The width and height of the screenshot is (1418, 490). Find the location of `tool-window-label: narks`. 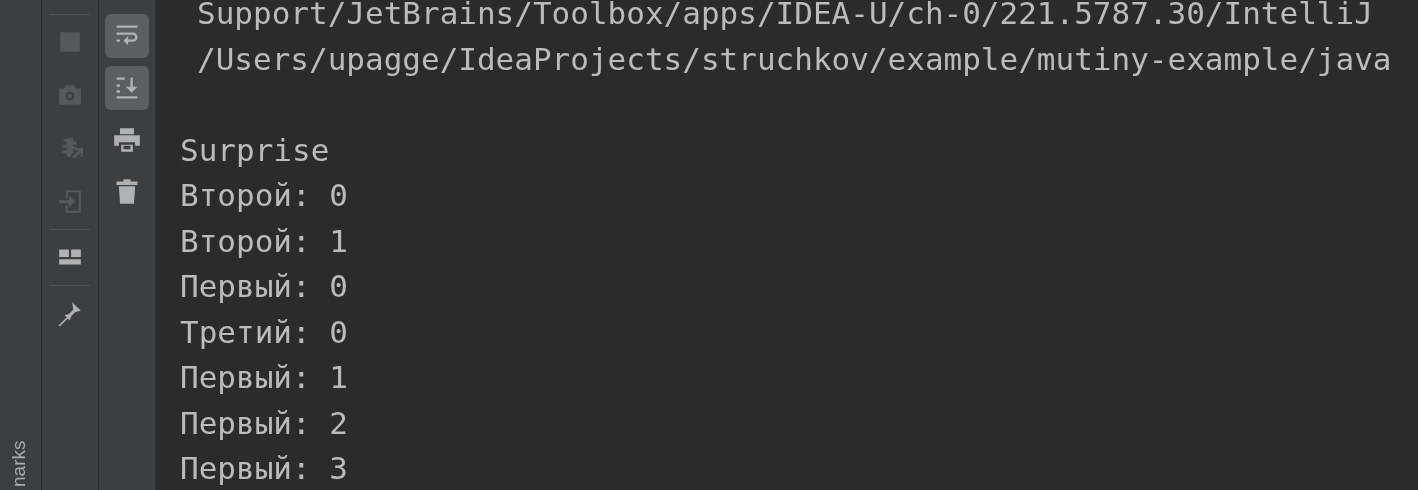

tool-window-label: narks is located at coordinates (19, 463).